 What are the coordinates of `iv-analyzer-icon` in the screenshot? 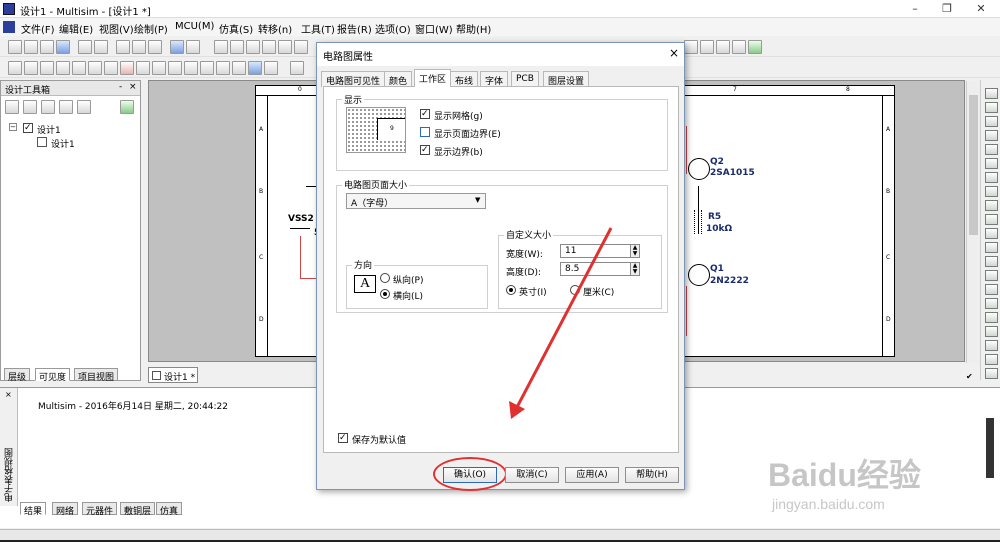 It's located at (991, 233).